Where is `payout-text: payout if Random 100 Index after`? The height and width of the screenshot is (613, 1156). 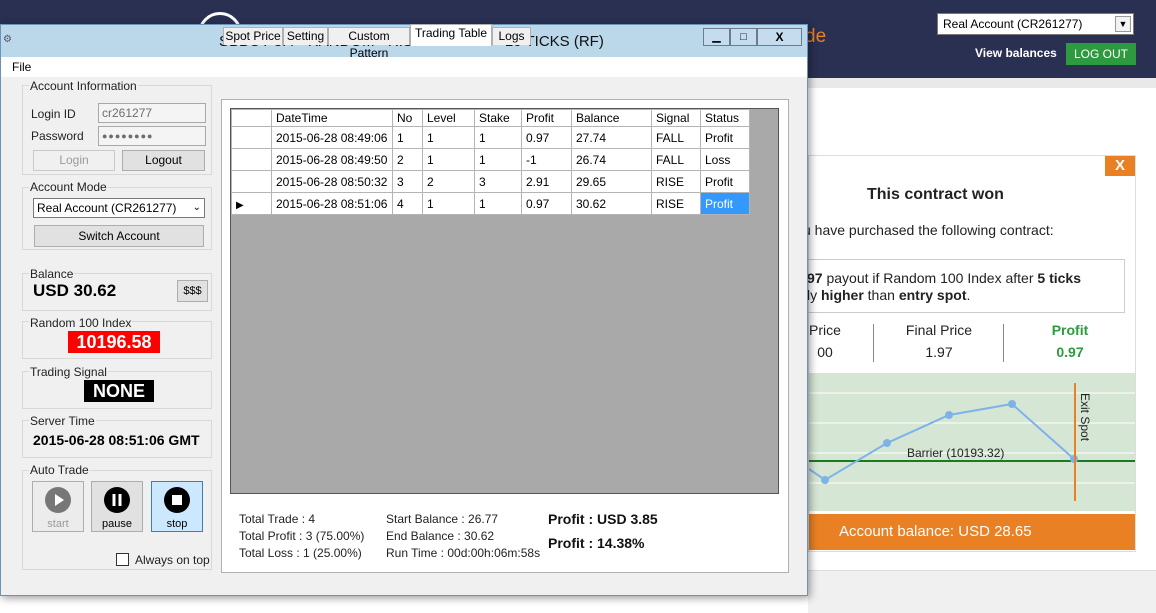
payout-text: payout if Random 100 Index after is located at coordinates (930, 278).